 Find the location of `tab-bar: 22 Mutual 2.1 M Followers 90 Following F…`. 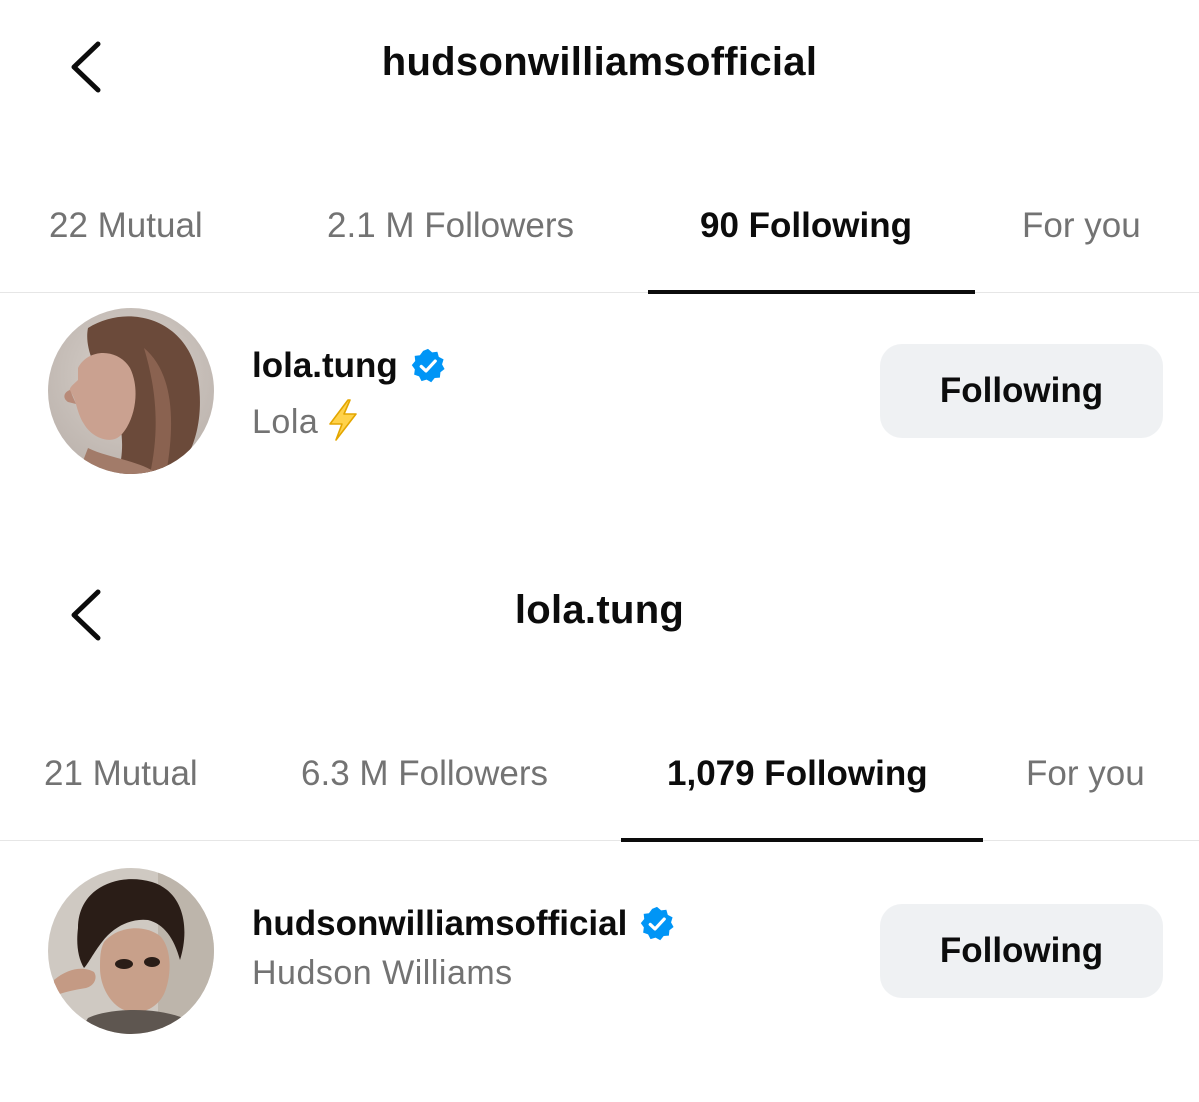

tab-bar: 22 Mutual 2.1 M Followers 90 Following F… is located at coordinates (599, 247).